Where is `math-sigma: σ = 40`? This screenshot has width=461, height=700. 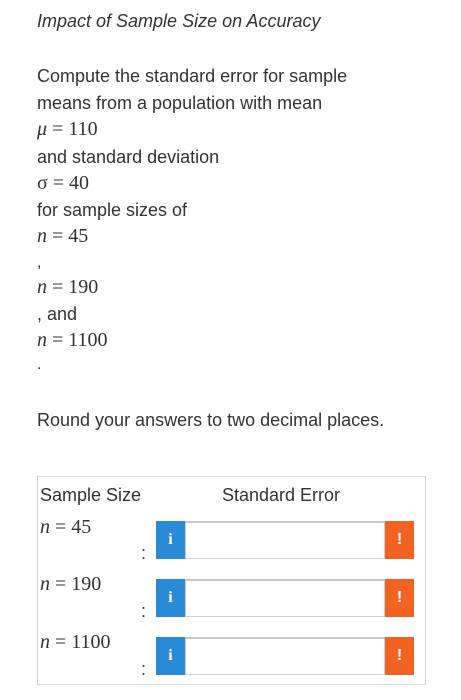 math-sigma: σ = 40 is located at coordinates (63, 183).